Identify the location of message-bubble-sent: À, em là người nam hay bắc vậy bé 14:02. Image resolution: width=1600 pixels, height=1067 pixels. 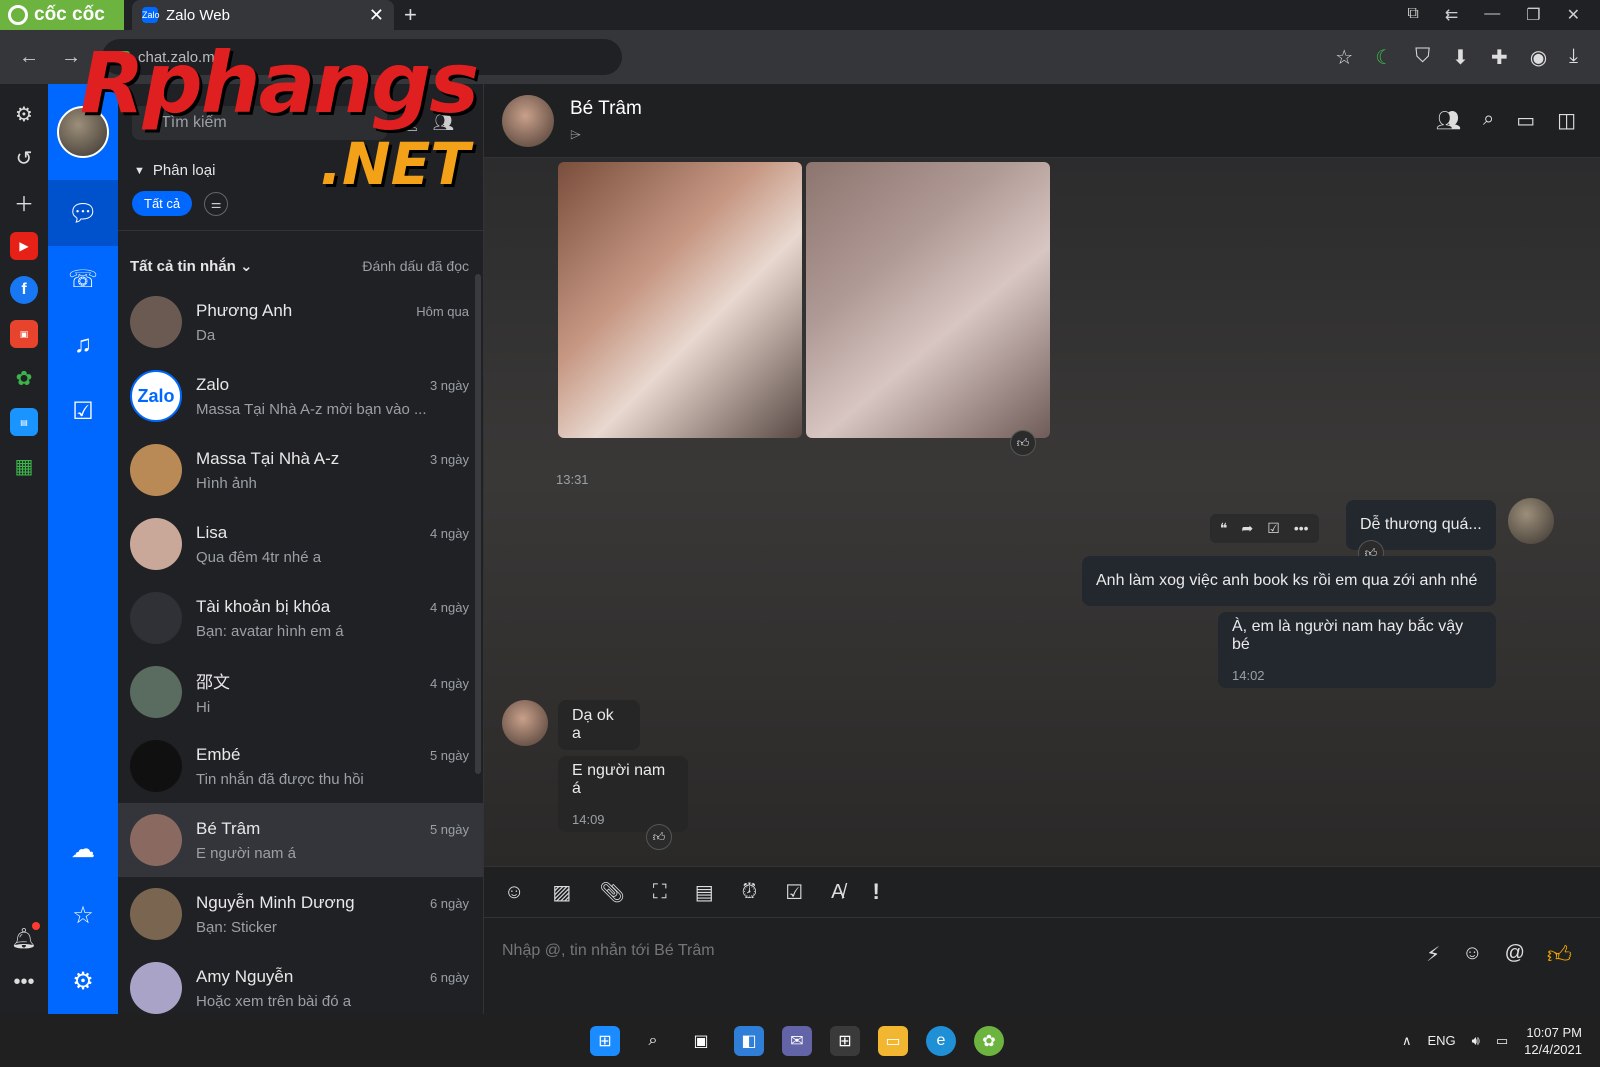
(1357, 650).